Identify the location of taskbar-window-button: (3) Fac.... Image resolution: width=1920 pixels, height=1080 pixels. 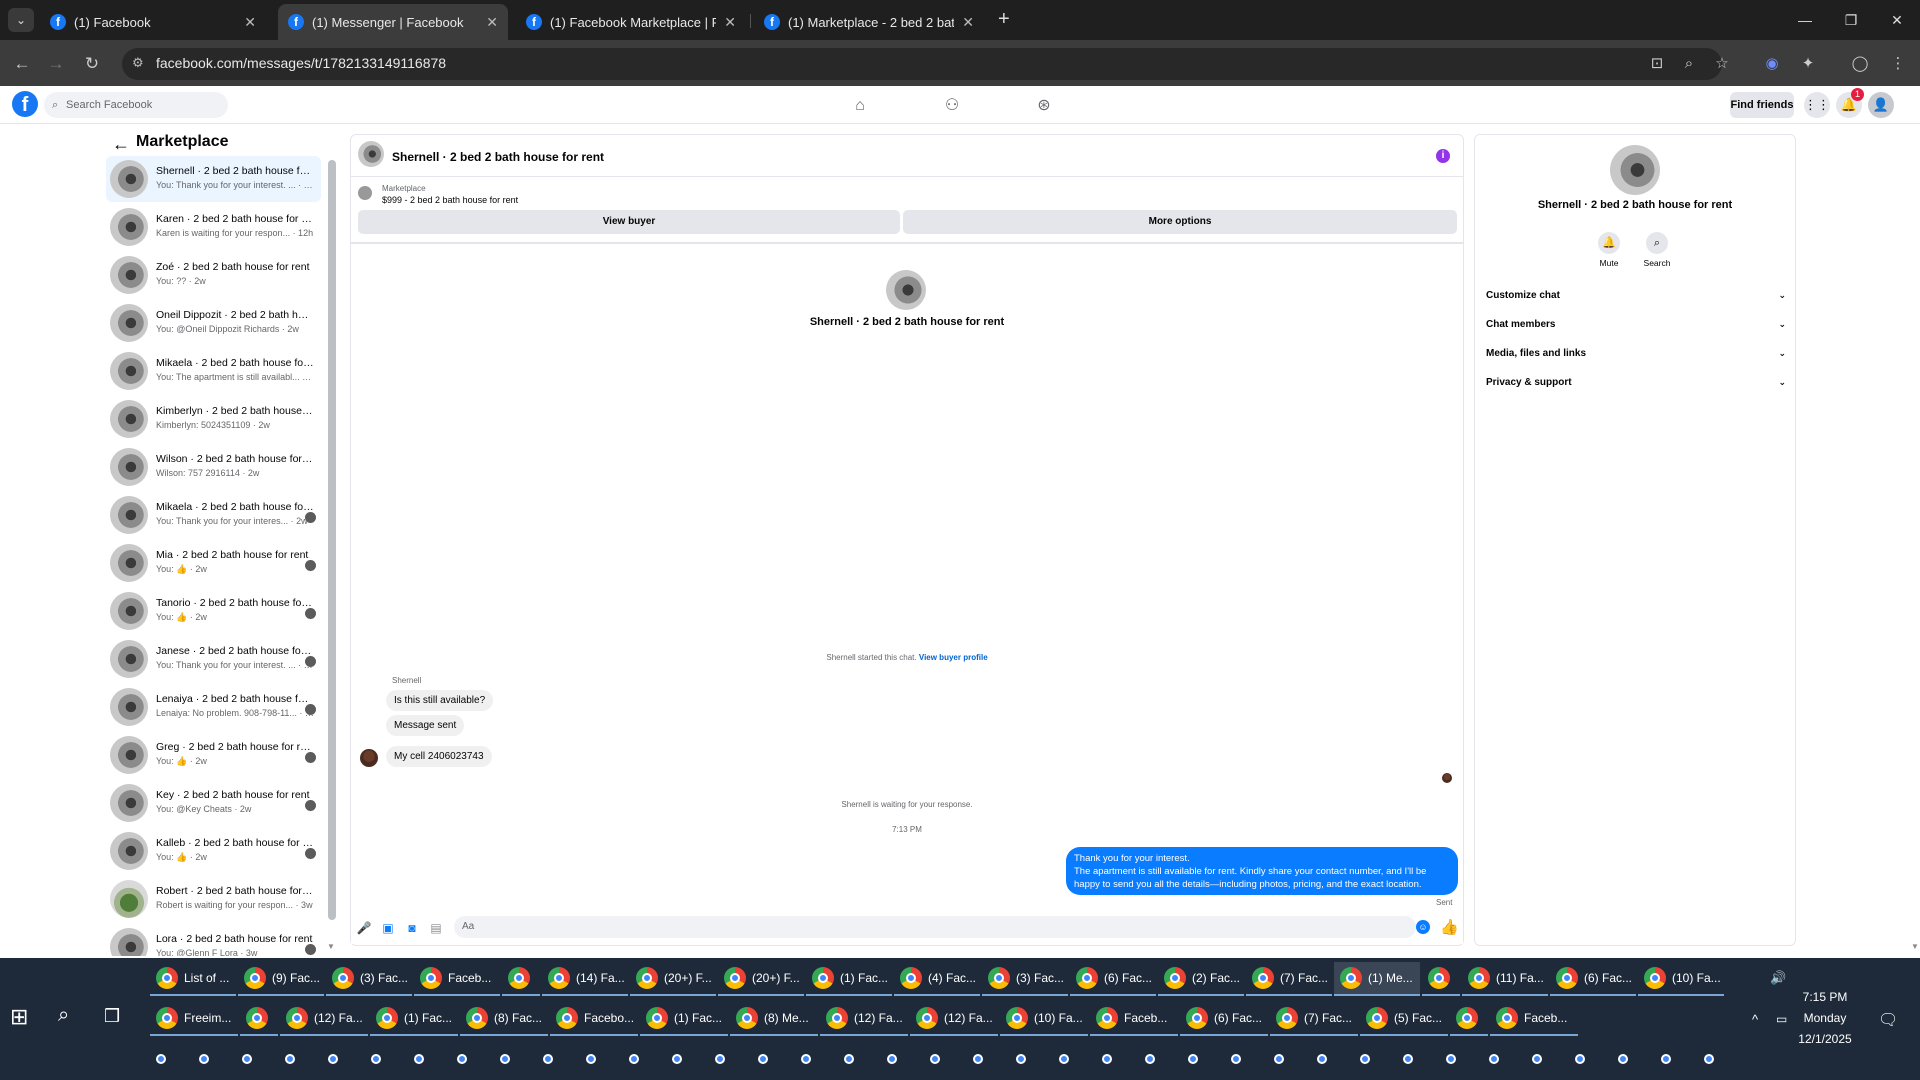
(369, 979).